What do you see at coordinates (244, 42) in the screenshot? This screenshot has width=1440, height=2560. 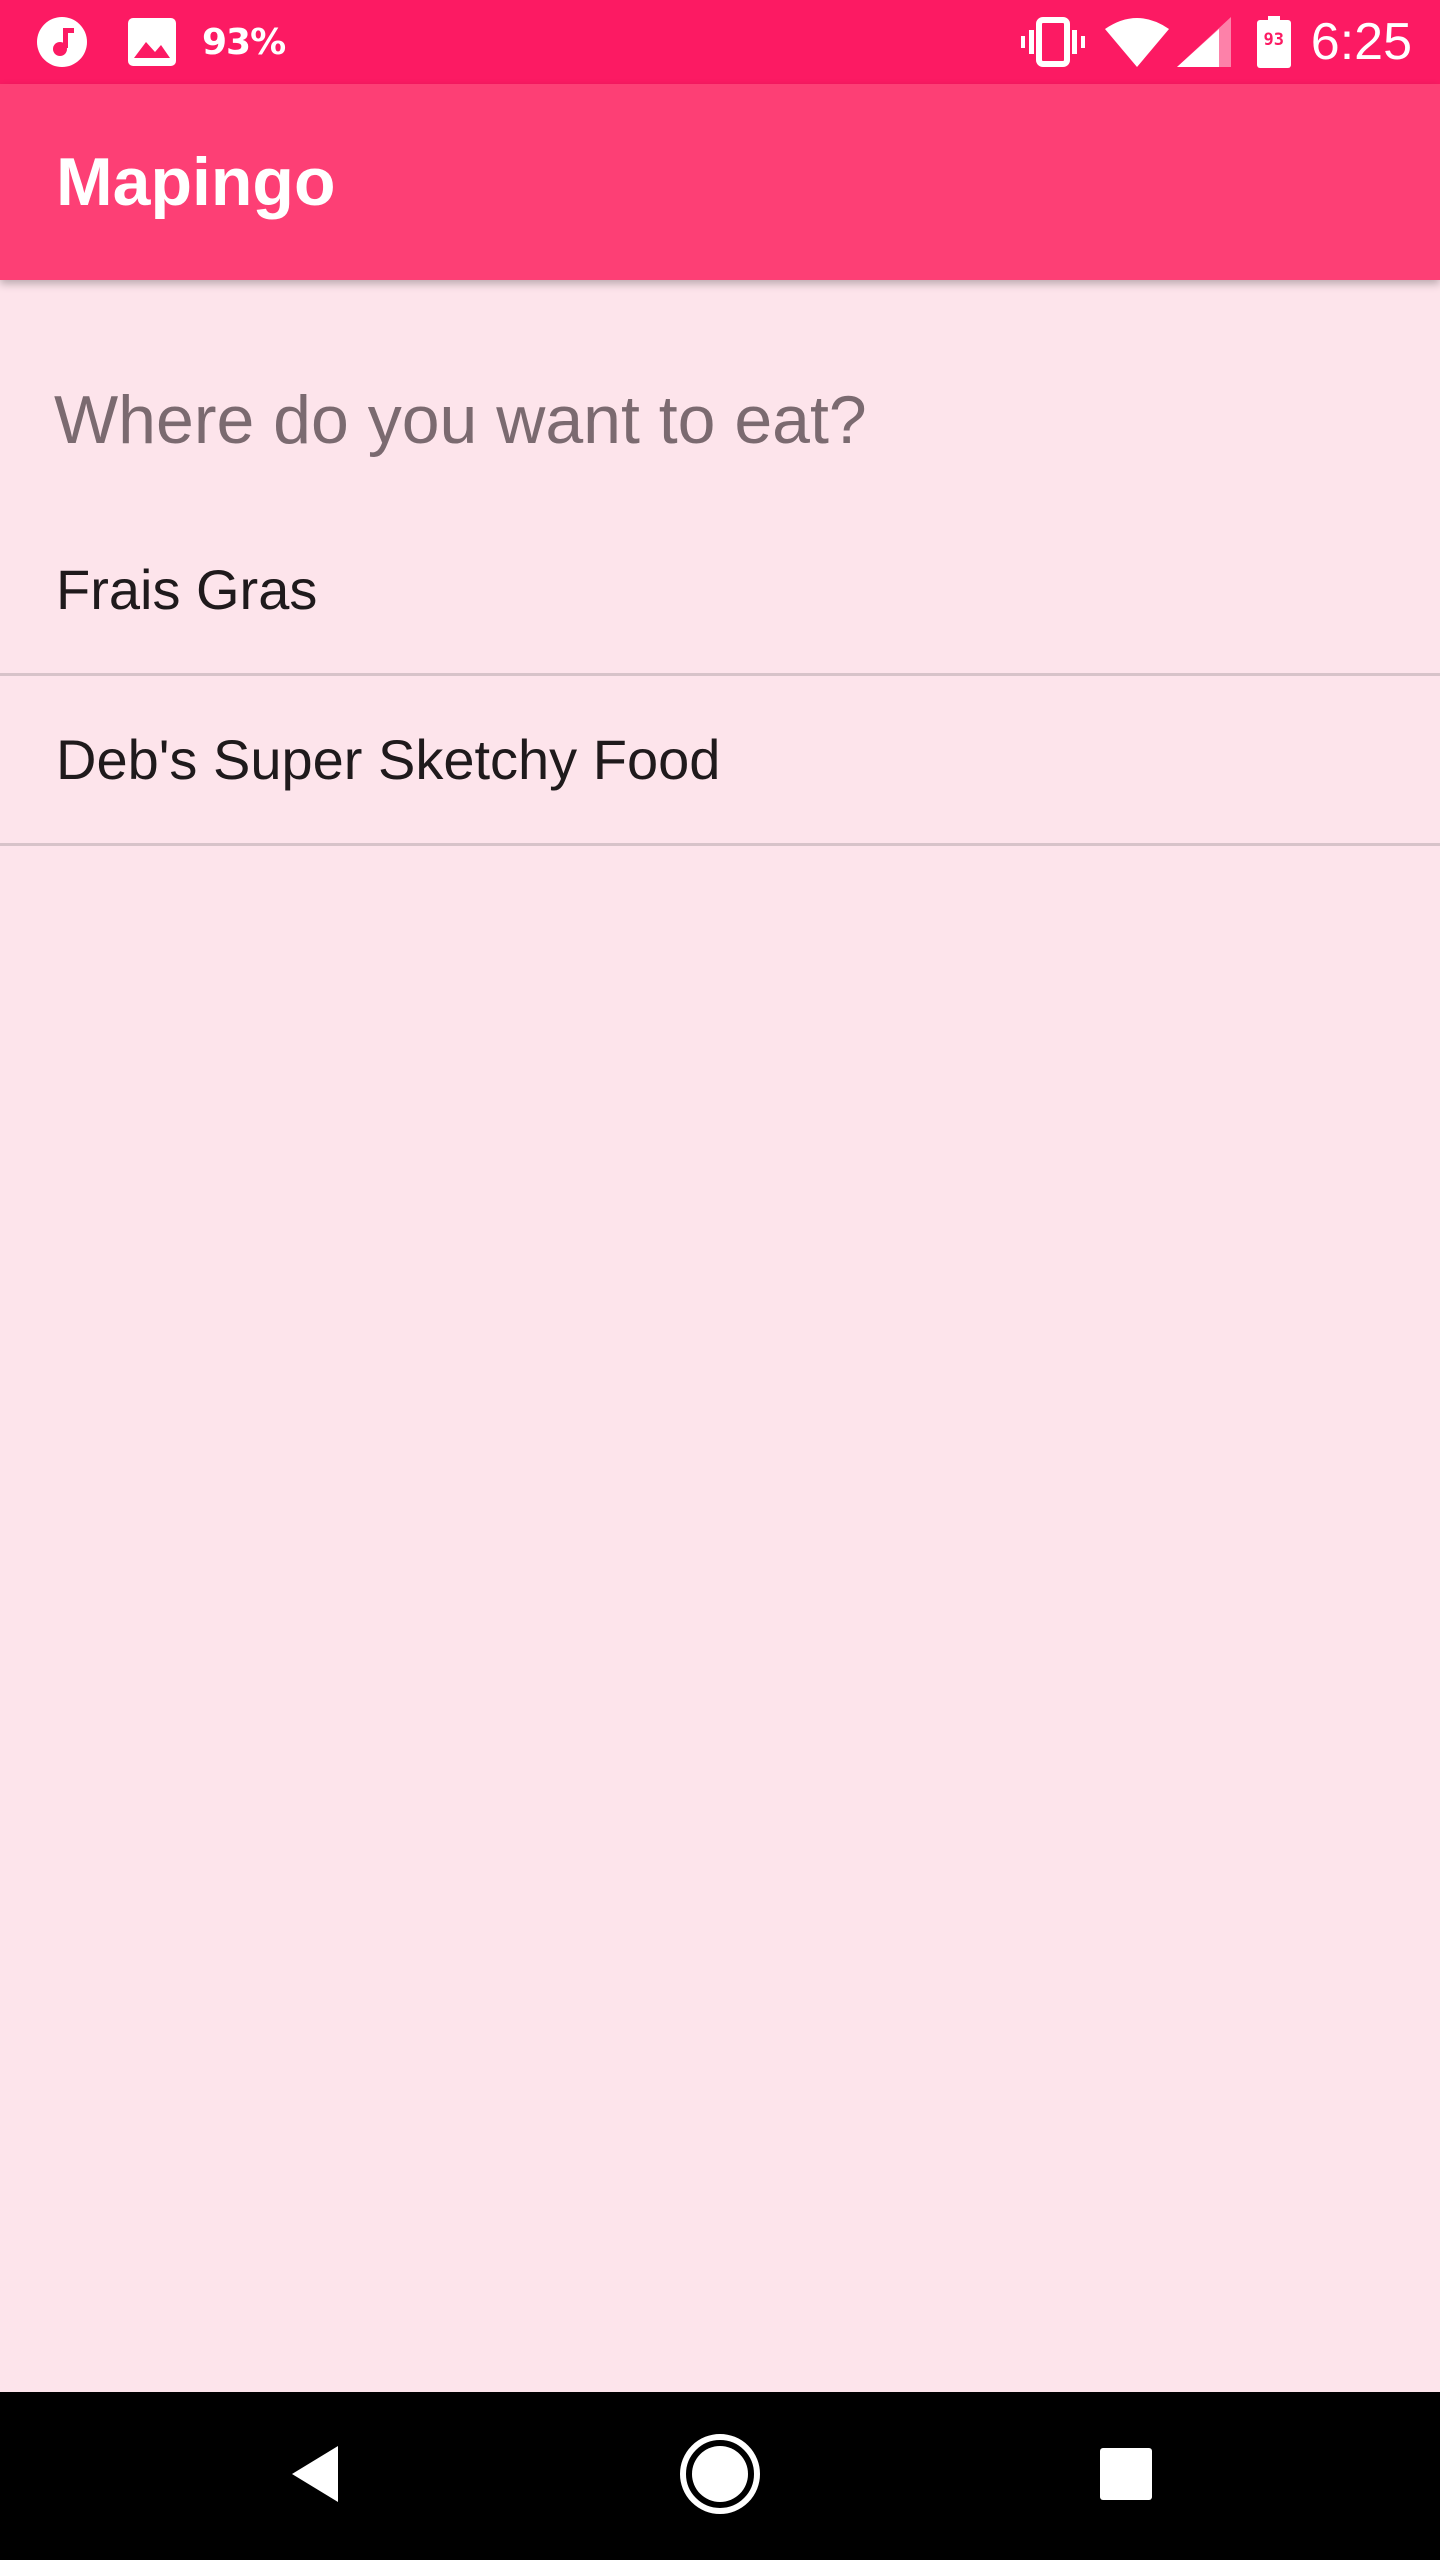 I see `notification-percent-text: 93%` at bounding box center [244, 42].